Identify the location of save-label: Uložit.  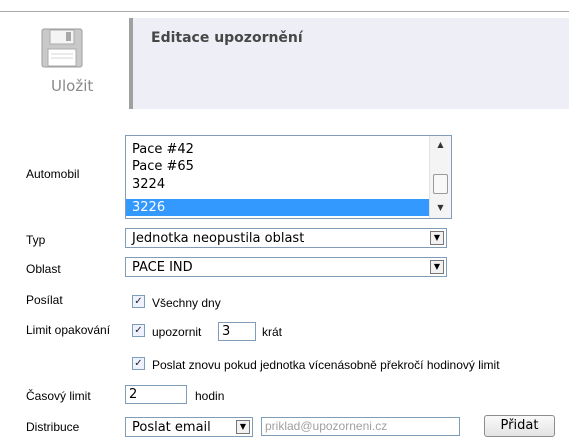
(72, 86).